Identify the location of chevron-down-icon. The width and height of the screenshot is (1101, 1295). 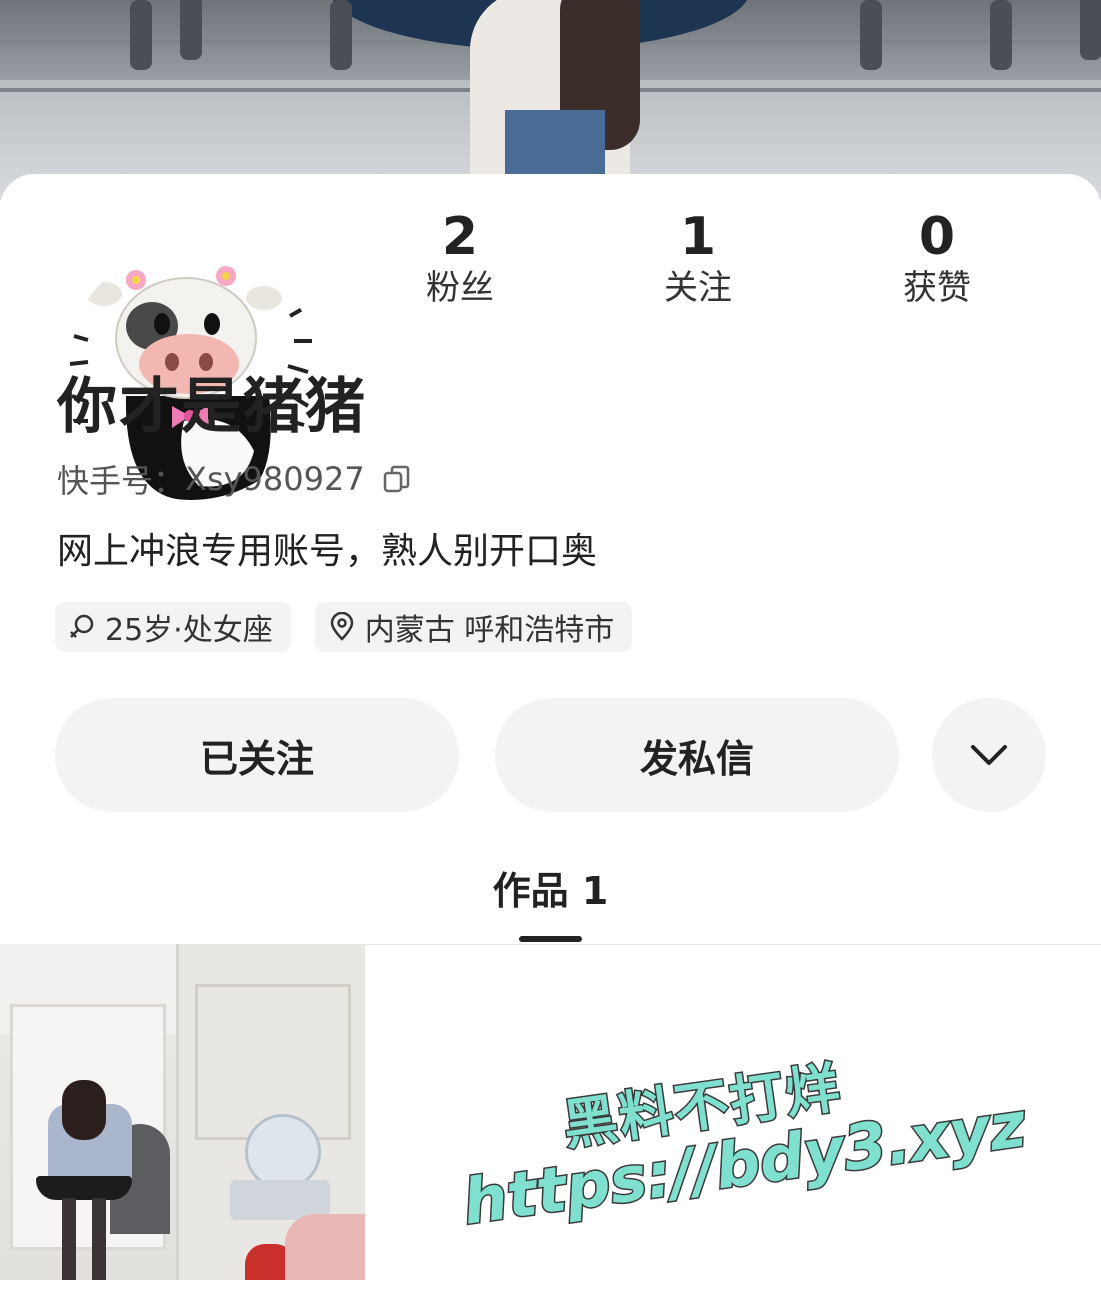
(989, 755).